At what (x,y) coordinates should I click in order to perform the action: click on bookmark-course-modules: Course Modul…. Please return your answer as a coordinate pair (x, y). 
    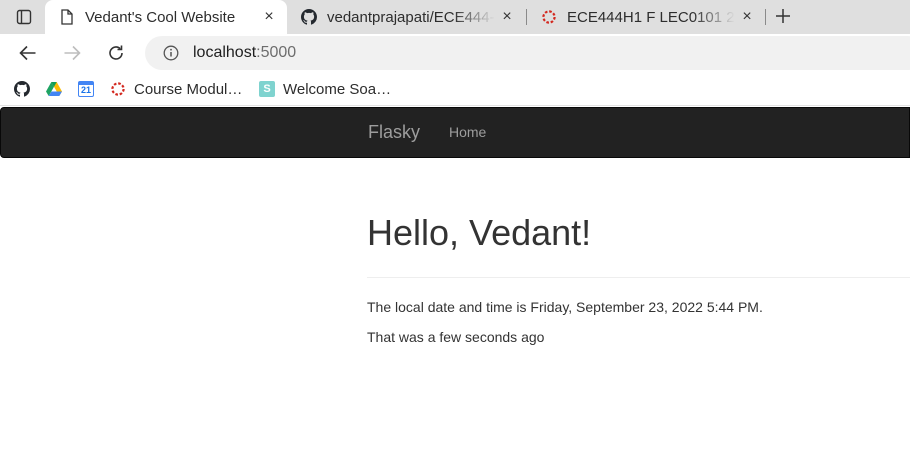
    Looking at the image, I should click on (176, 89).